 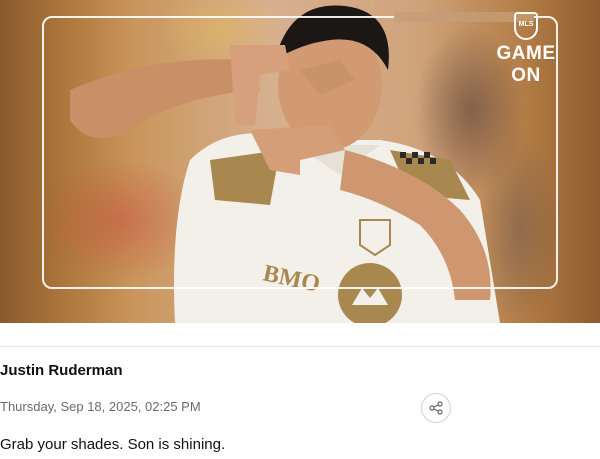 I want to click on game-on-line1: GAME, so click(x=526, y=53).